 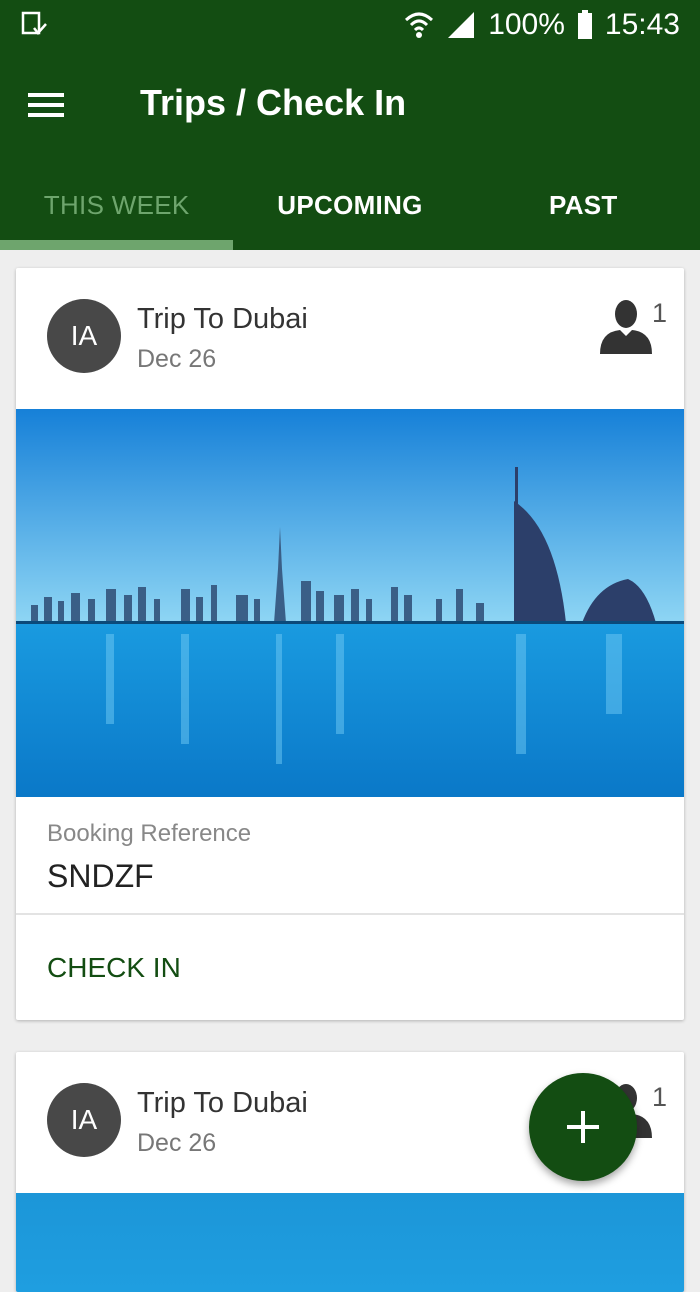 I want to click on clock: 15:43, so click(x=642, y=24).